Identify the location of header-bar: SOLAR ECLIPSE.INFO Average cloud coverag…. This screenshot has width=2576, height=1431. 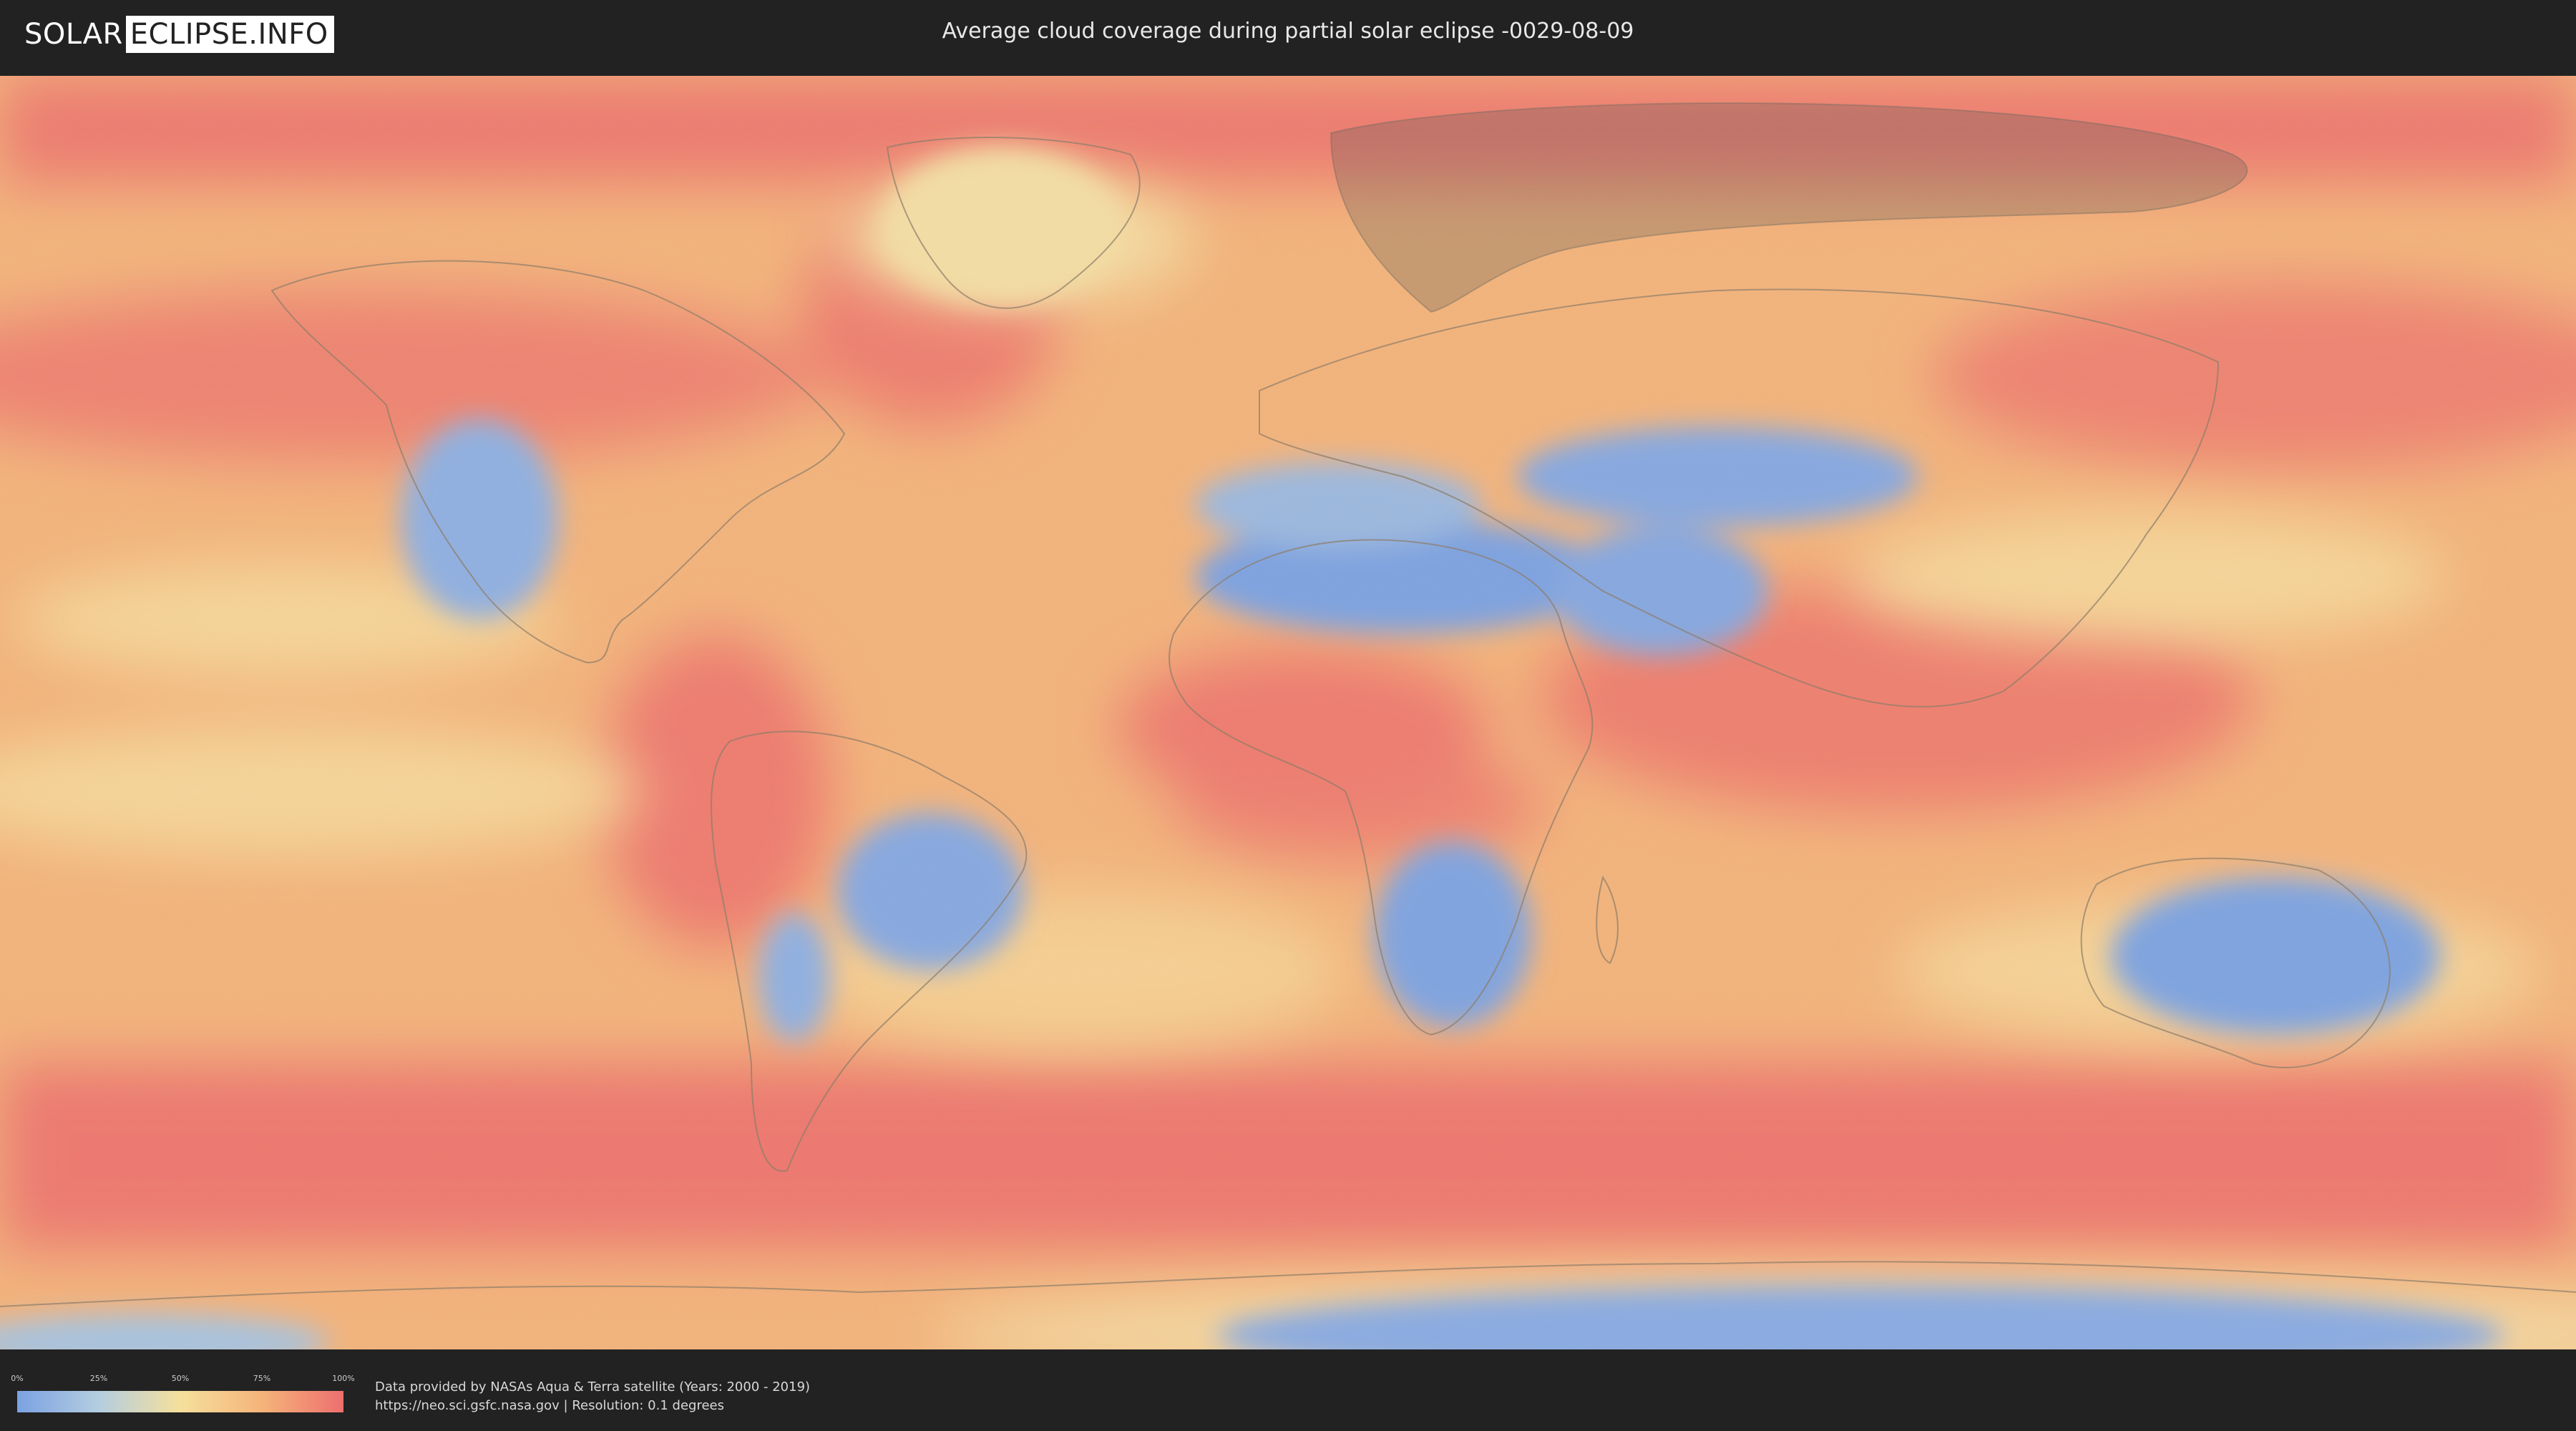
(1288, 35).